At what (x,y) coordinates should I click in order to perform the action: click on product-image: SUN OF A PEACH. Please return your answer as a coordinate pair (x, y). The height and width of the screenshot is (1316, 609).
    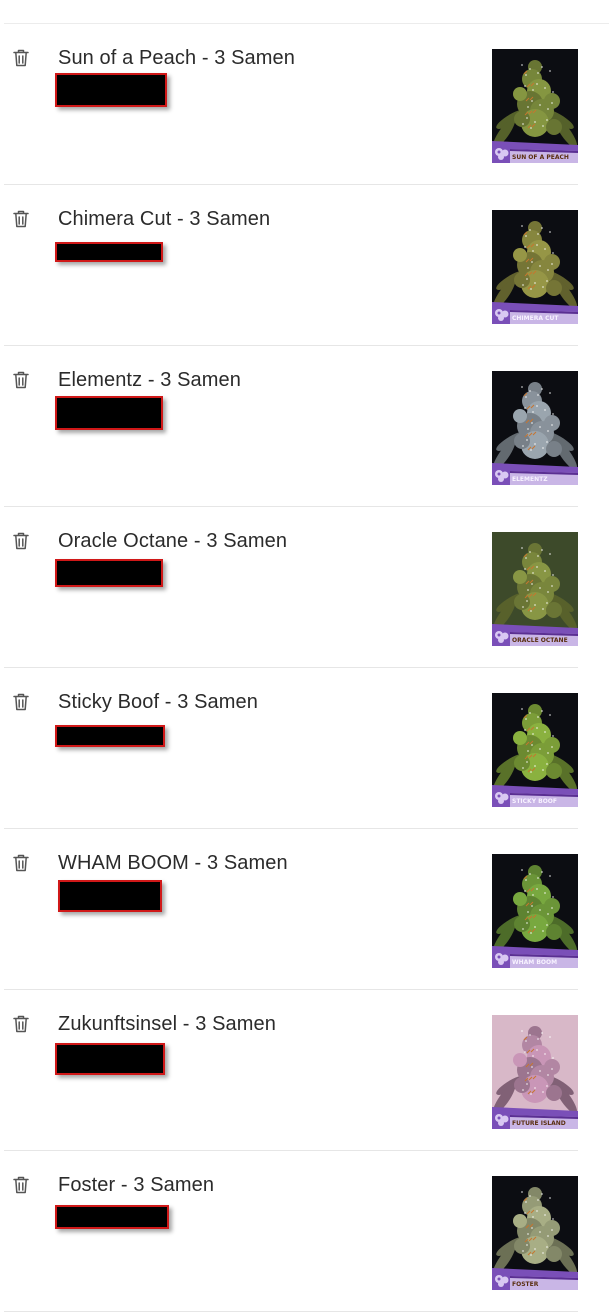
    Looking at the image, I should click on (535, 106).